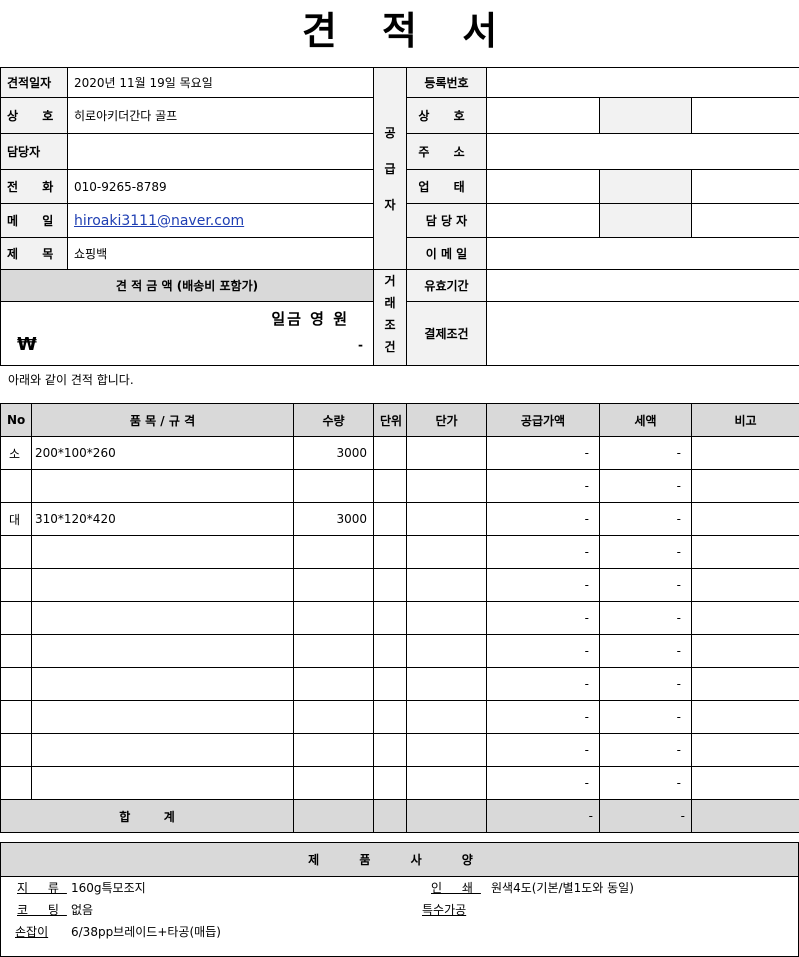 This screenshot has height=957, width=799. What do you see at coordinates (162, 453) in the screenshot?
I see `cell-item: 200*100*260` at bounding box center [162, 453].